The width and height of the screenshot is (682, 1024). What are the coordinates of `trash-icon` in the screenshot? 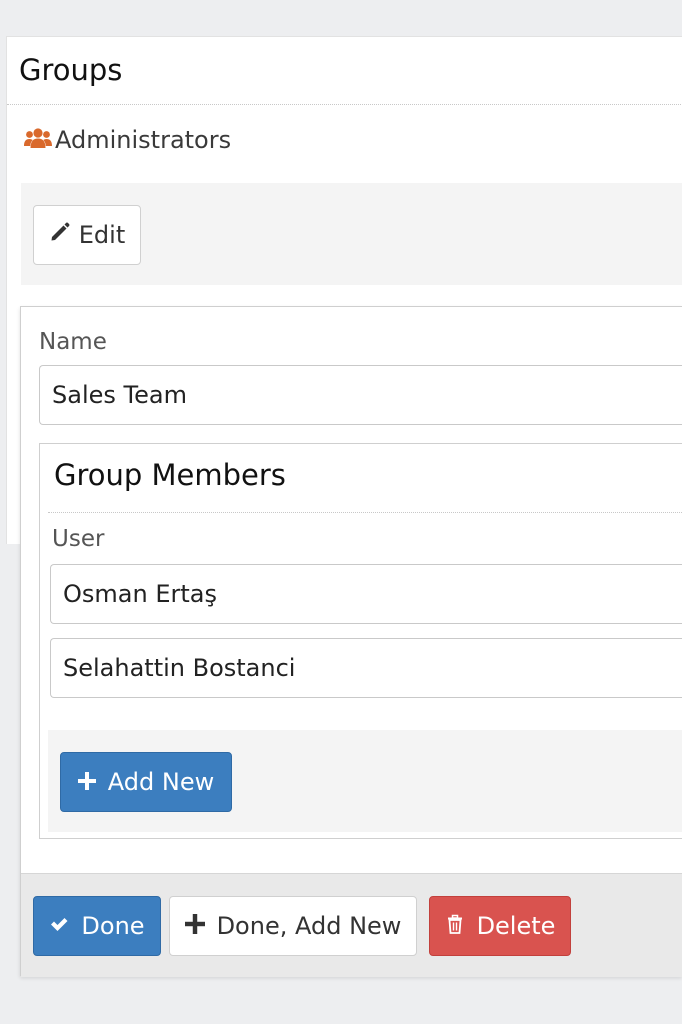 It's located at (455, 926).